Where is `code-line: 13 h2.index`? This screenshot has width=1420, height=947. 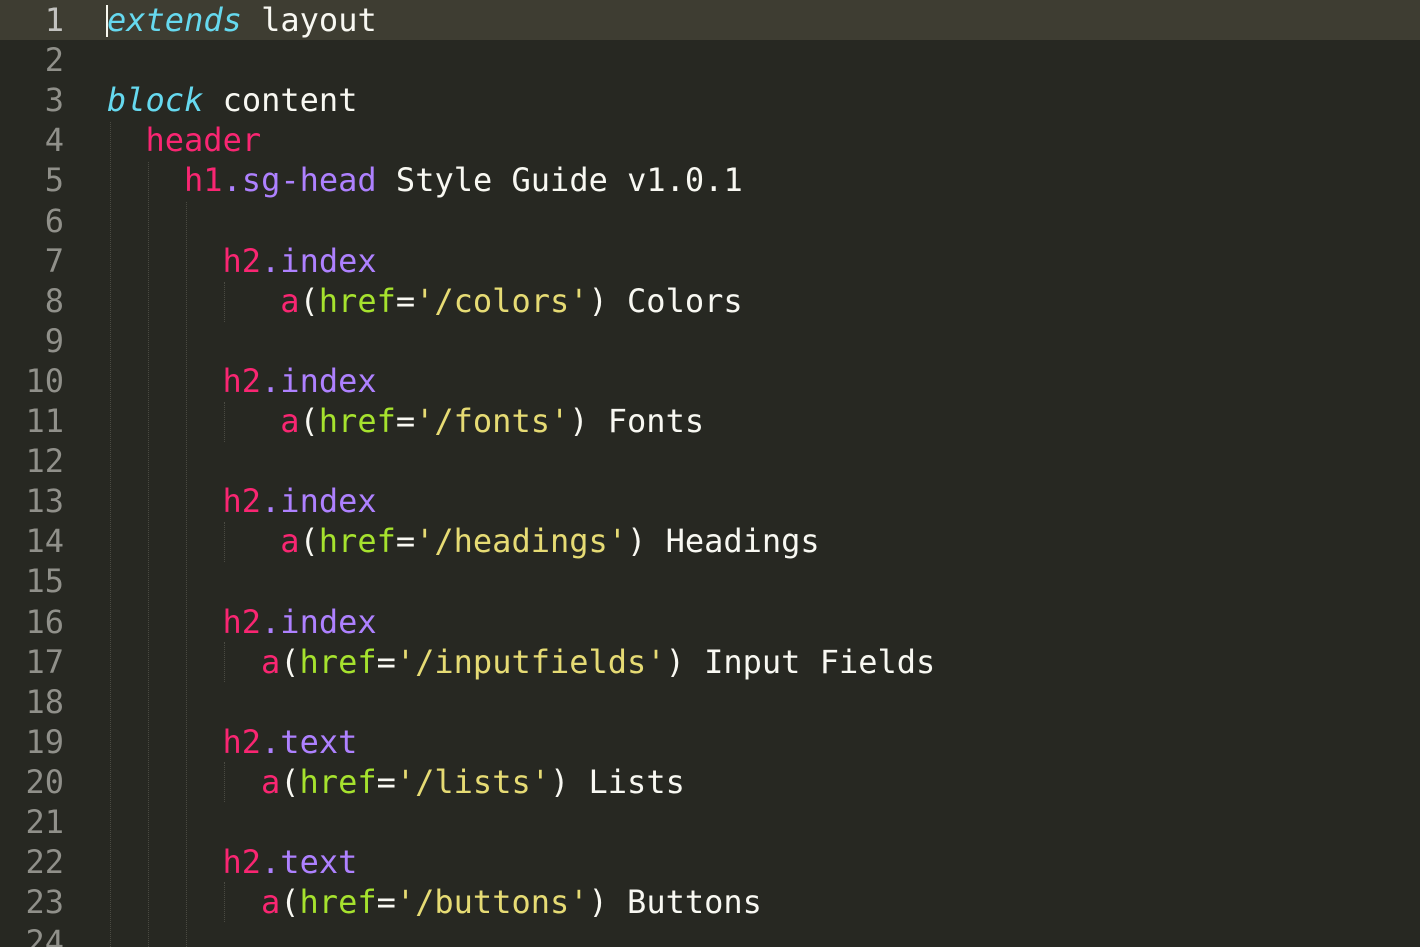
code-line: 13 h2.index is located at coordinates (710, 501).